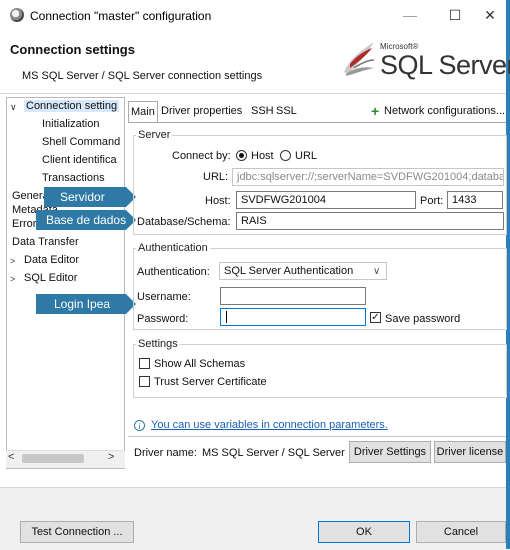 This screenshot has height=550, width=510. Describe the element at coordinates (317, 436) in the screenshot. I see `driver-divider` at that location.